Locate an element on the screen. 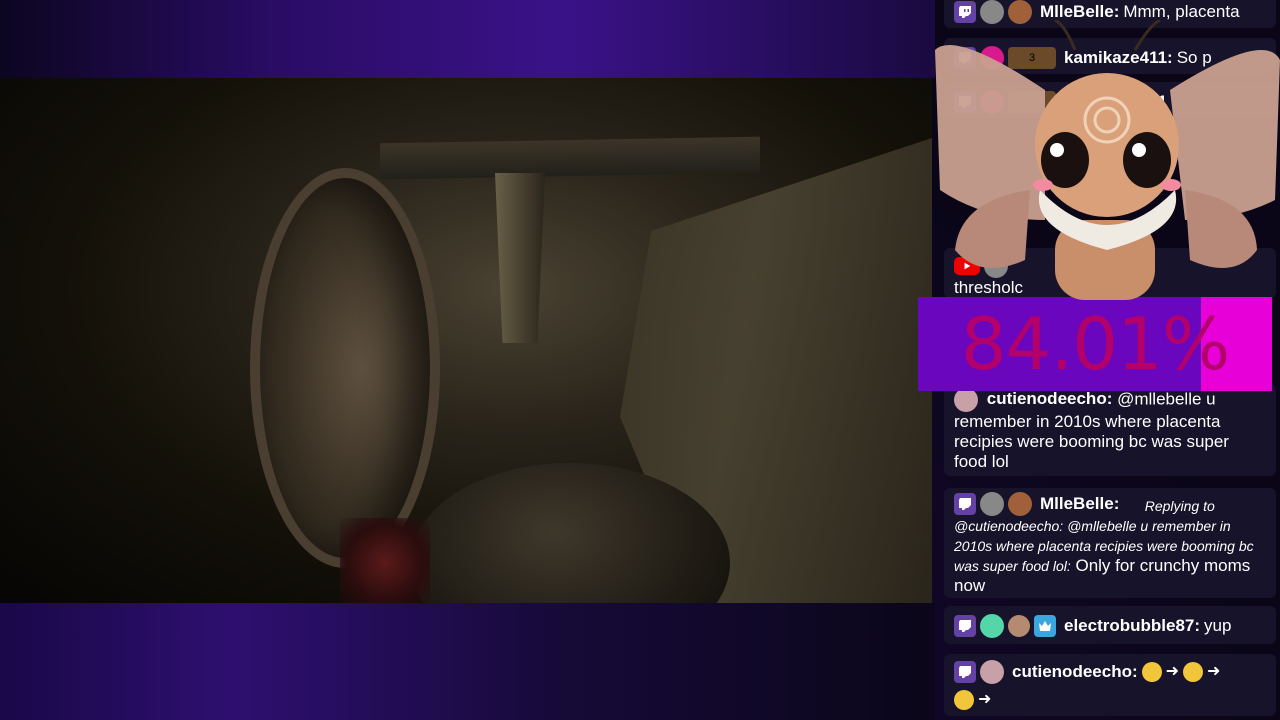 The height and width of the screenshot is (720, 1280). moth-mascot-icon is located at coordinates (1107, 160).